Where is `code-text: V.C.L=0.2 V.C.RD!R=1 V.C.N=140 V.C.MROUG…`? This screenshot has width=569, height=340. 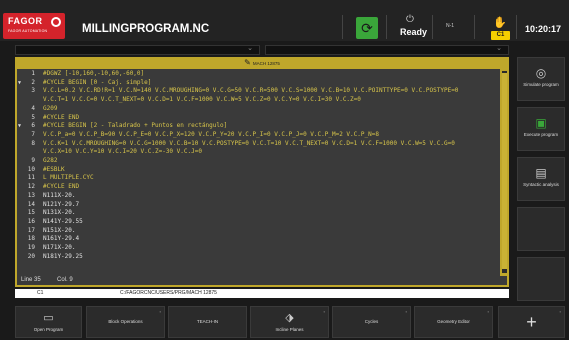
code-text: V.C.L=0.2 V.C.RD!R=1 V.C.N=140 V.C.MROUG… is located at coordinates (251, 91).